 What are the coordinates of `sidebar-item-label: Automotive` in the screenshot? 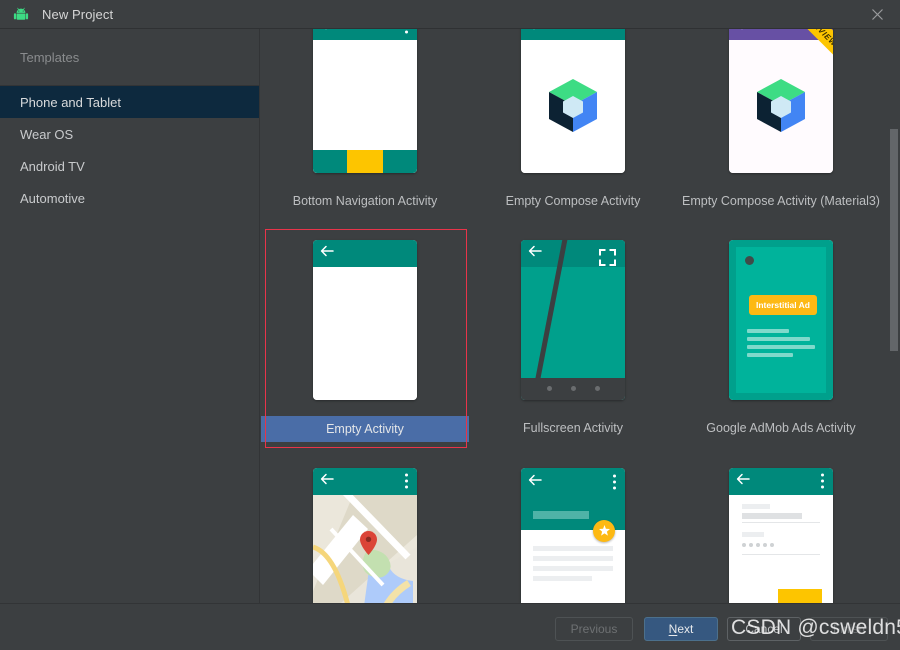 It's located at (53, 198).